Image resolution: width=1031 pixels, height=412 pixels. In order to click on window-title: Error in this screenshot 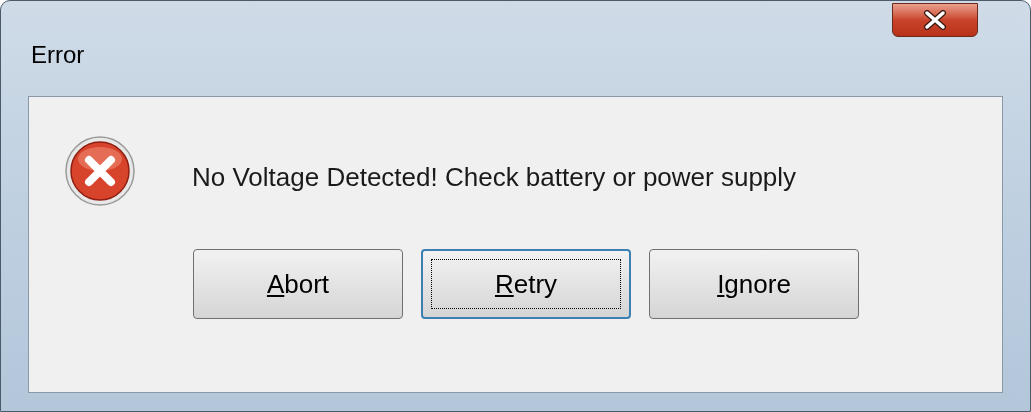, I will do `click(58, 55)`.